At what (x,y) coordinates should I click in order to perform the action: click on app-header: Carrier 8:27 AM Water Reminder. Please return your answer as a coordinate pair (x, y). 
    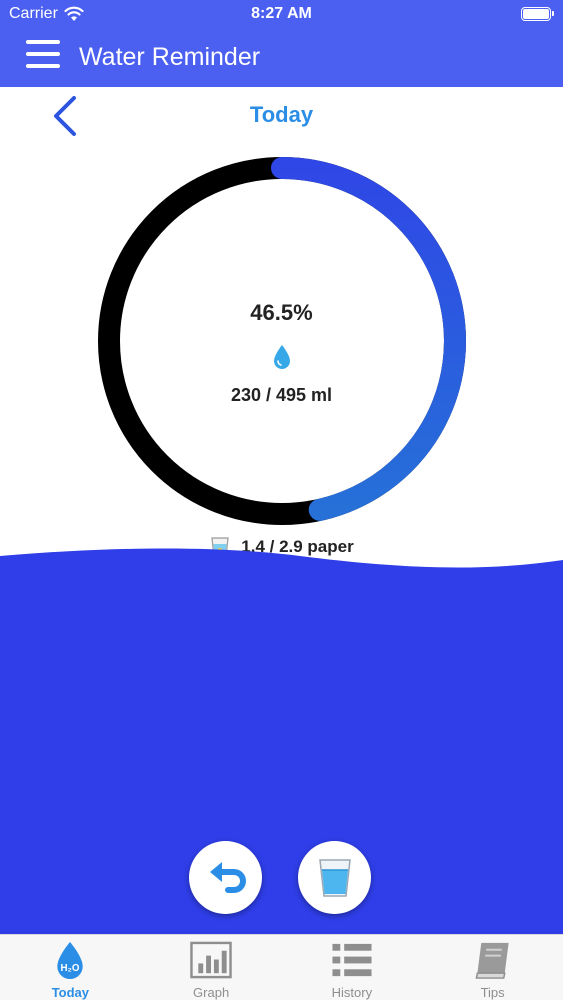
    Looking at the image, I should click on (281, 43).